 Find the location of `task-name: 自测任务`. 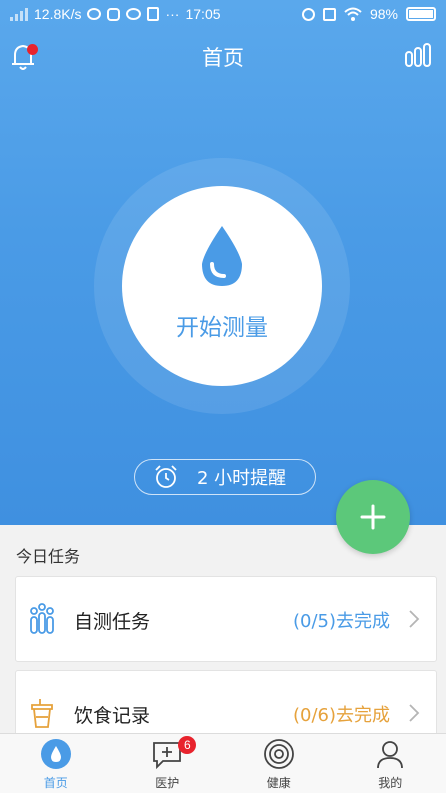

task-name: 自测任务 is located at coordinates (112, 622).